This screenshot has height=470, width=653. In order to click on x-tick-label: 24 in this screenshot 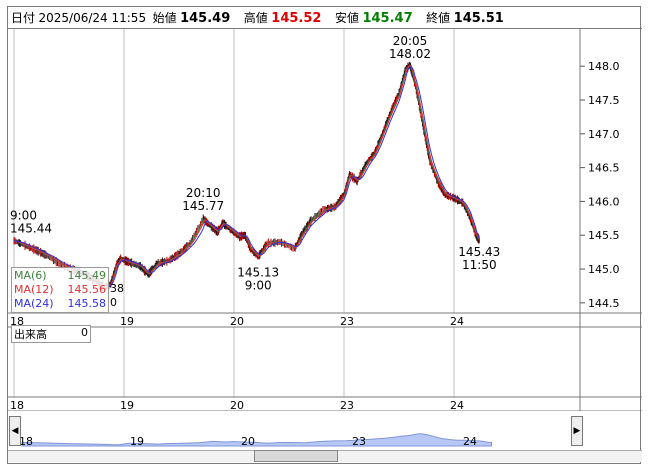, I will do `click(457, 321)`.